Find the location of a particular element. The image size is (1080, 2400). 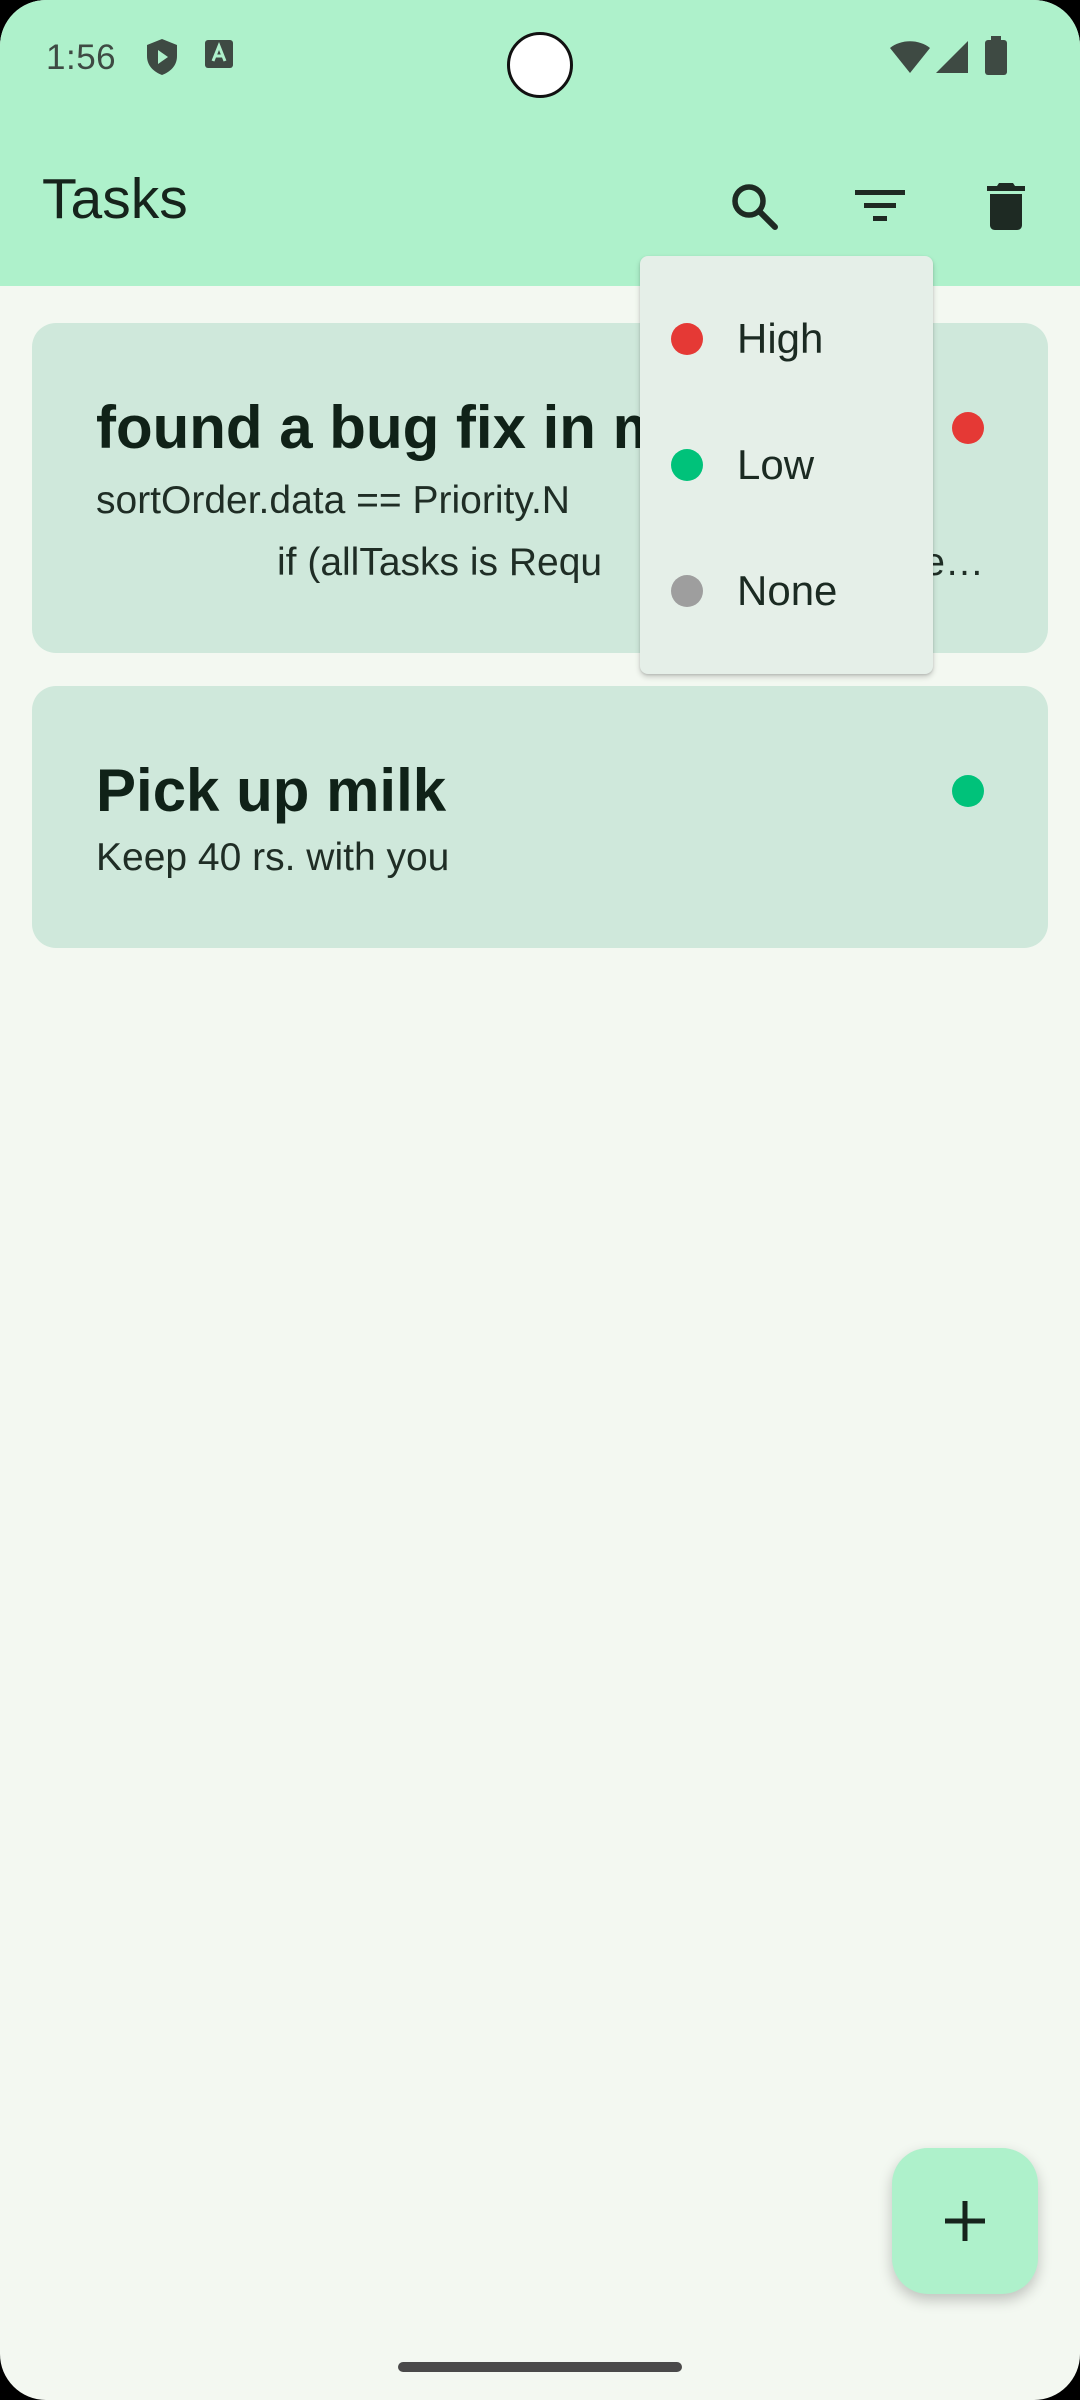

wifi-icon is located at coordinates (910, 59).